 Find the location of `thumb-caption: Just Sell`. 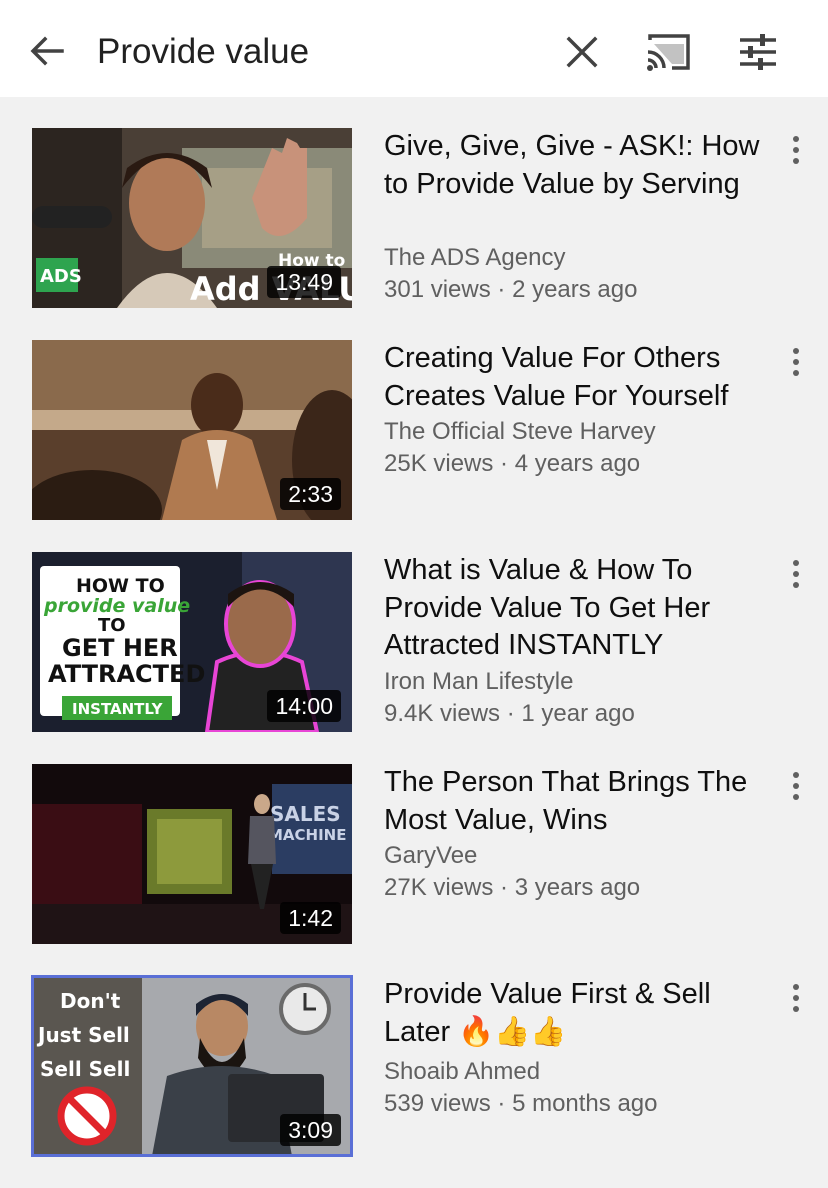

thumb-caption: Just Sell is located at coordinates (83, 1035).